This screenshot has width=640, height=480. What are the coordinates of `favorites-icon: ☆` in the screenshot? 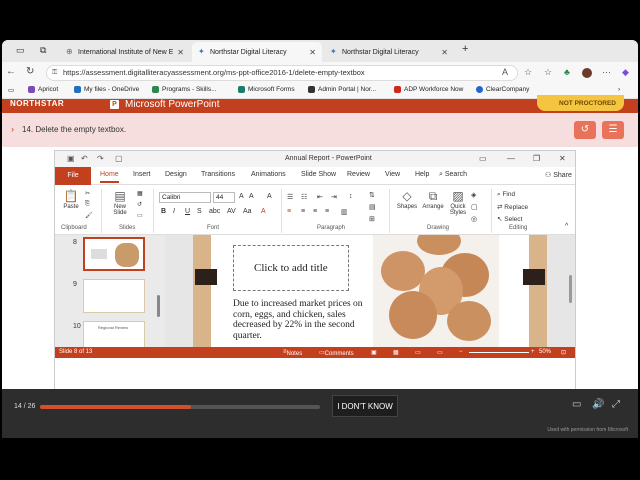 It's located at (548, 72).